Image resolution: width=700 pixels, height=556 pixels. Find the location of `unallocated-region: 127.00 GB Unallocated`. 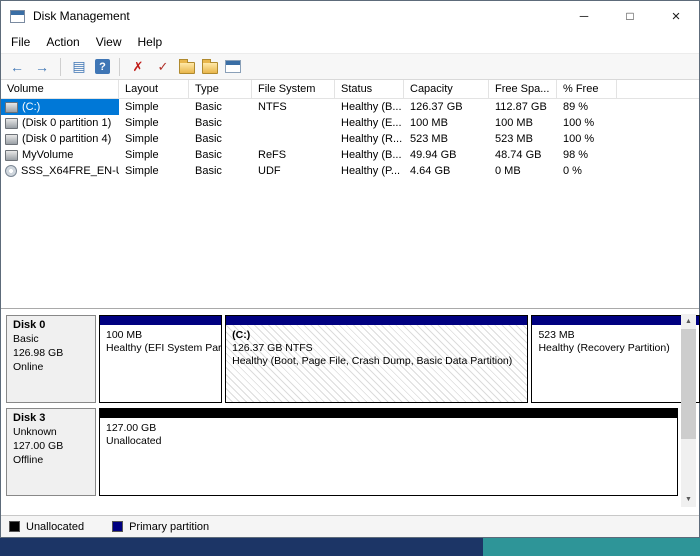

unallocated-region: 127.00 GB Unallocated is located at coordinates (388, 452).